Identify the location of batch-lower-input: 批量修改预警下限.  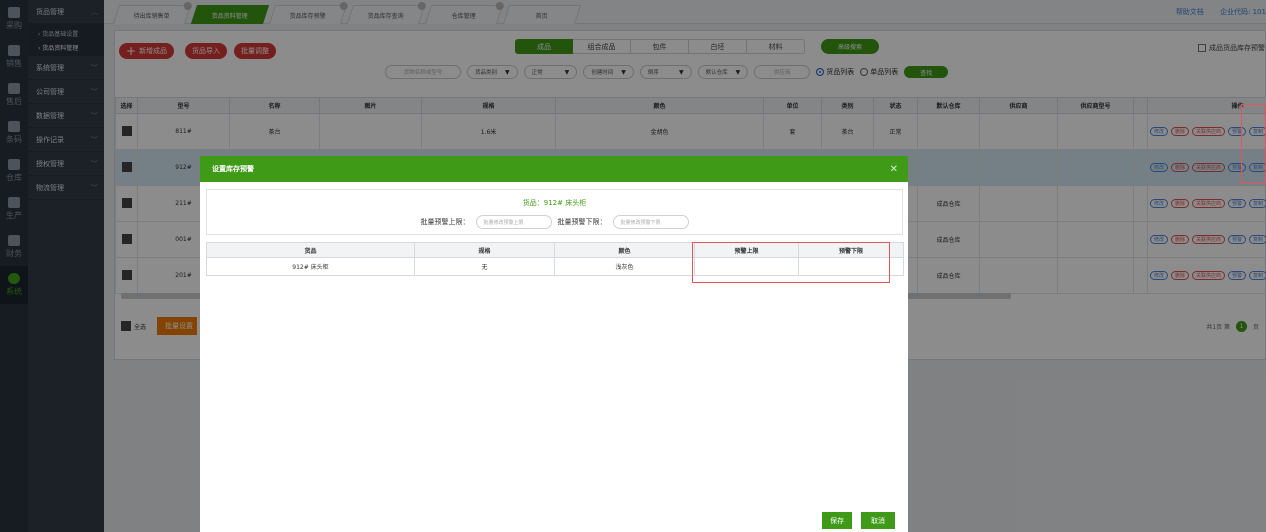
(650, 222).